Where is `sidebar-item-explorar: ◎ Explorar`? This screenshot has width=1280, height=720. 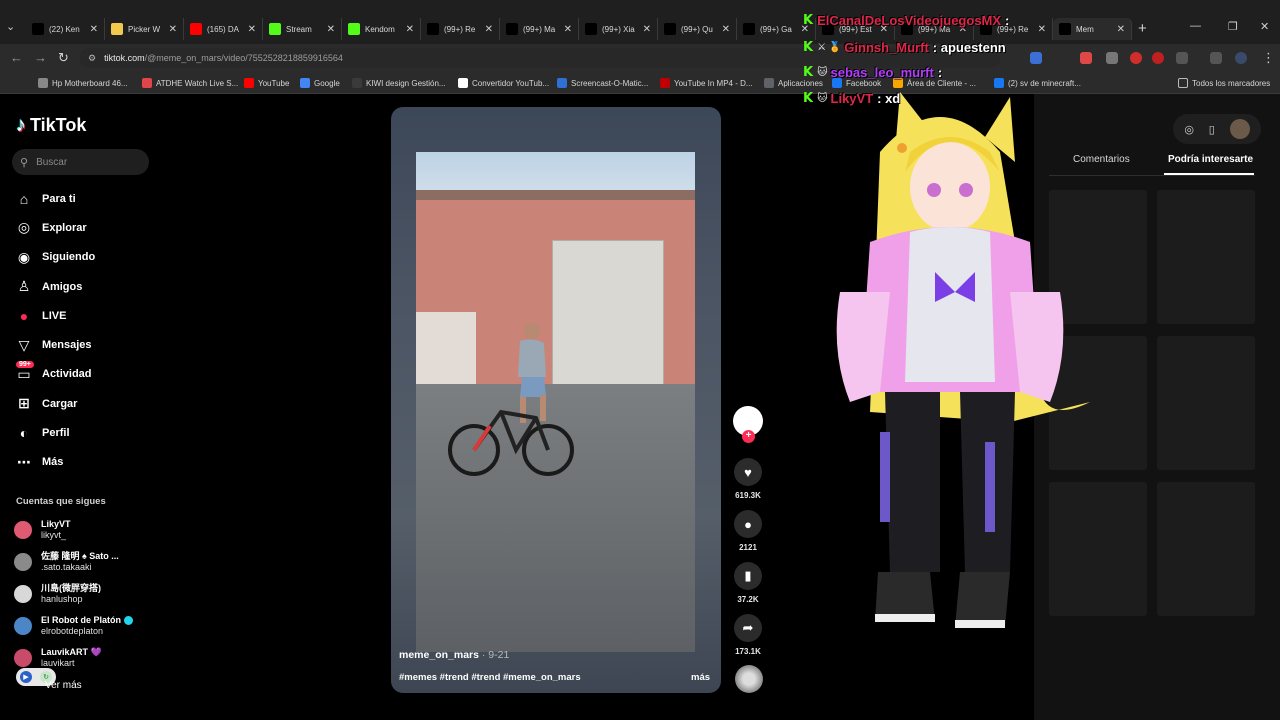 sidebar-item-explorar: ◎ Explorar is located at coordinates (54, 227).